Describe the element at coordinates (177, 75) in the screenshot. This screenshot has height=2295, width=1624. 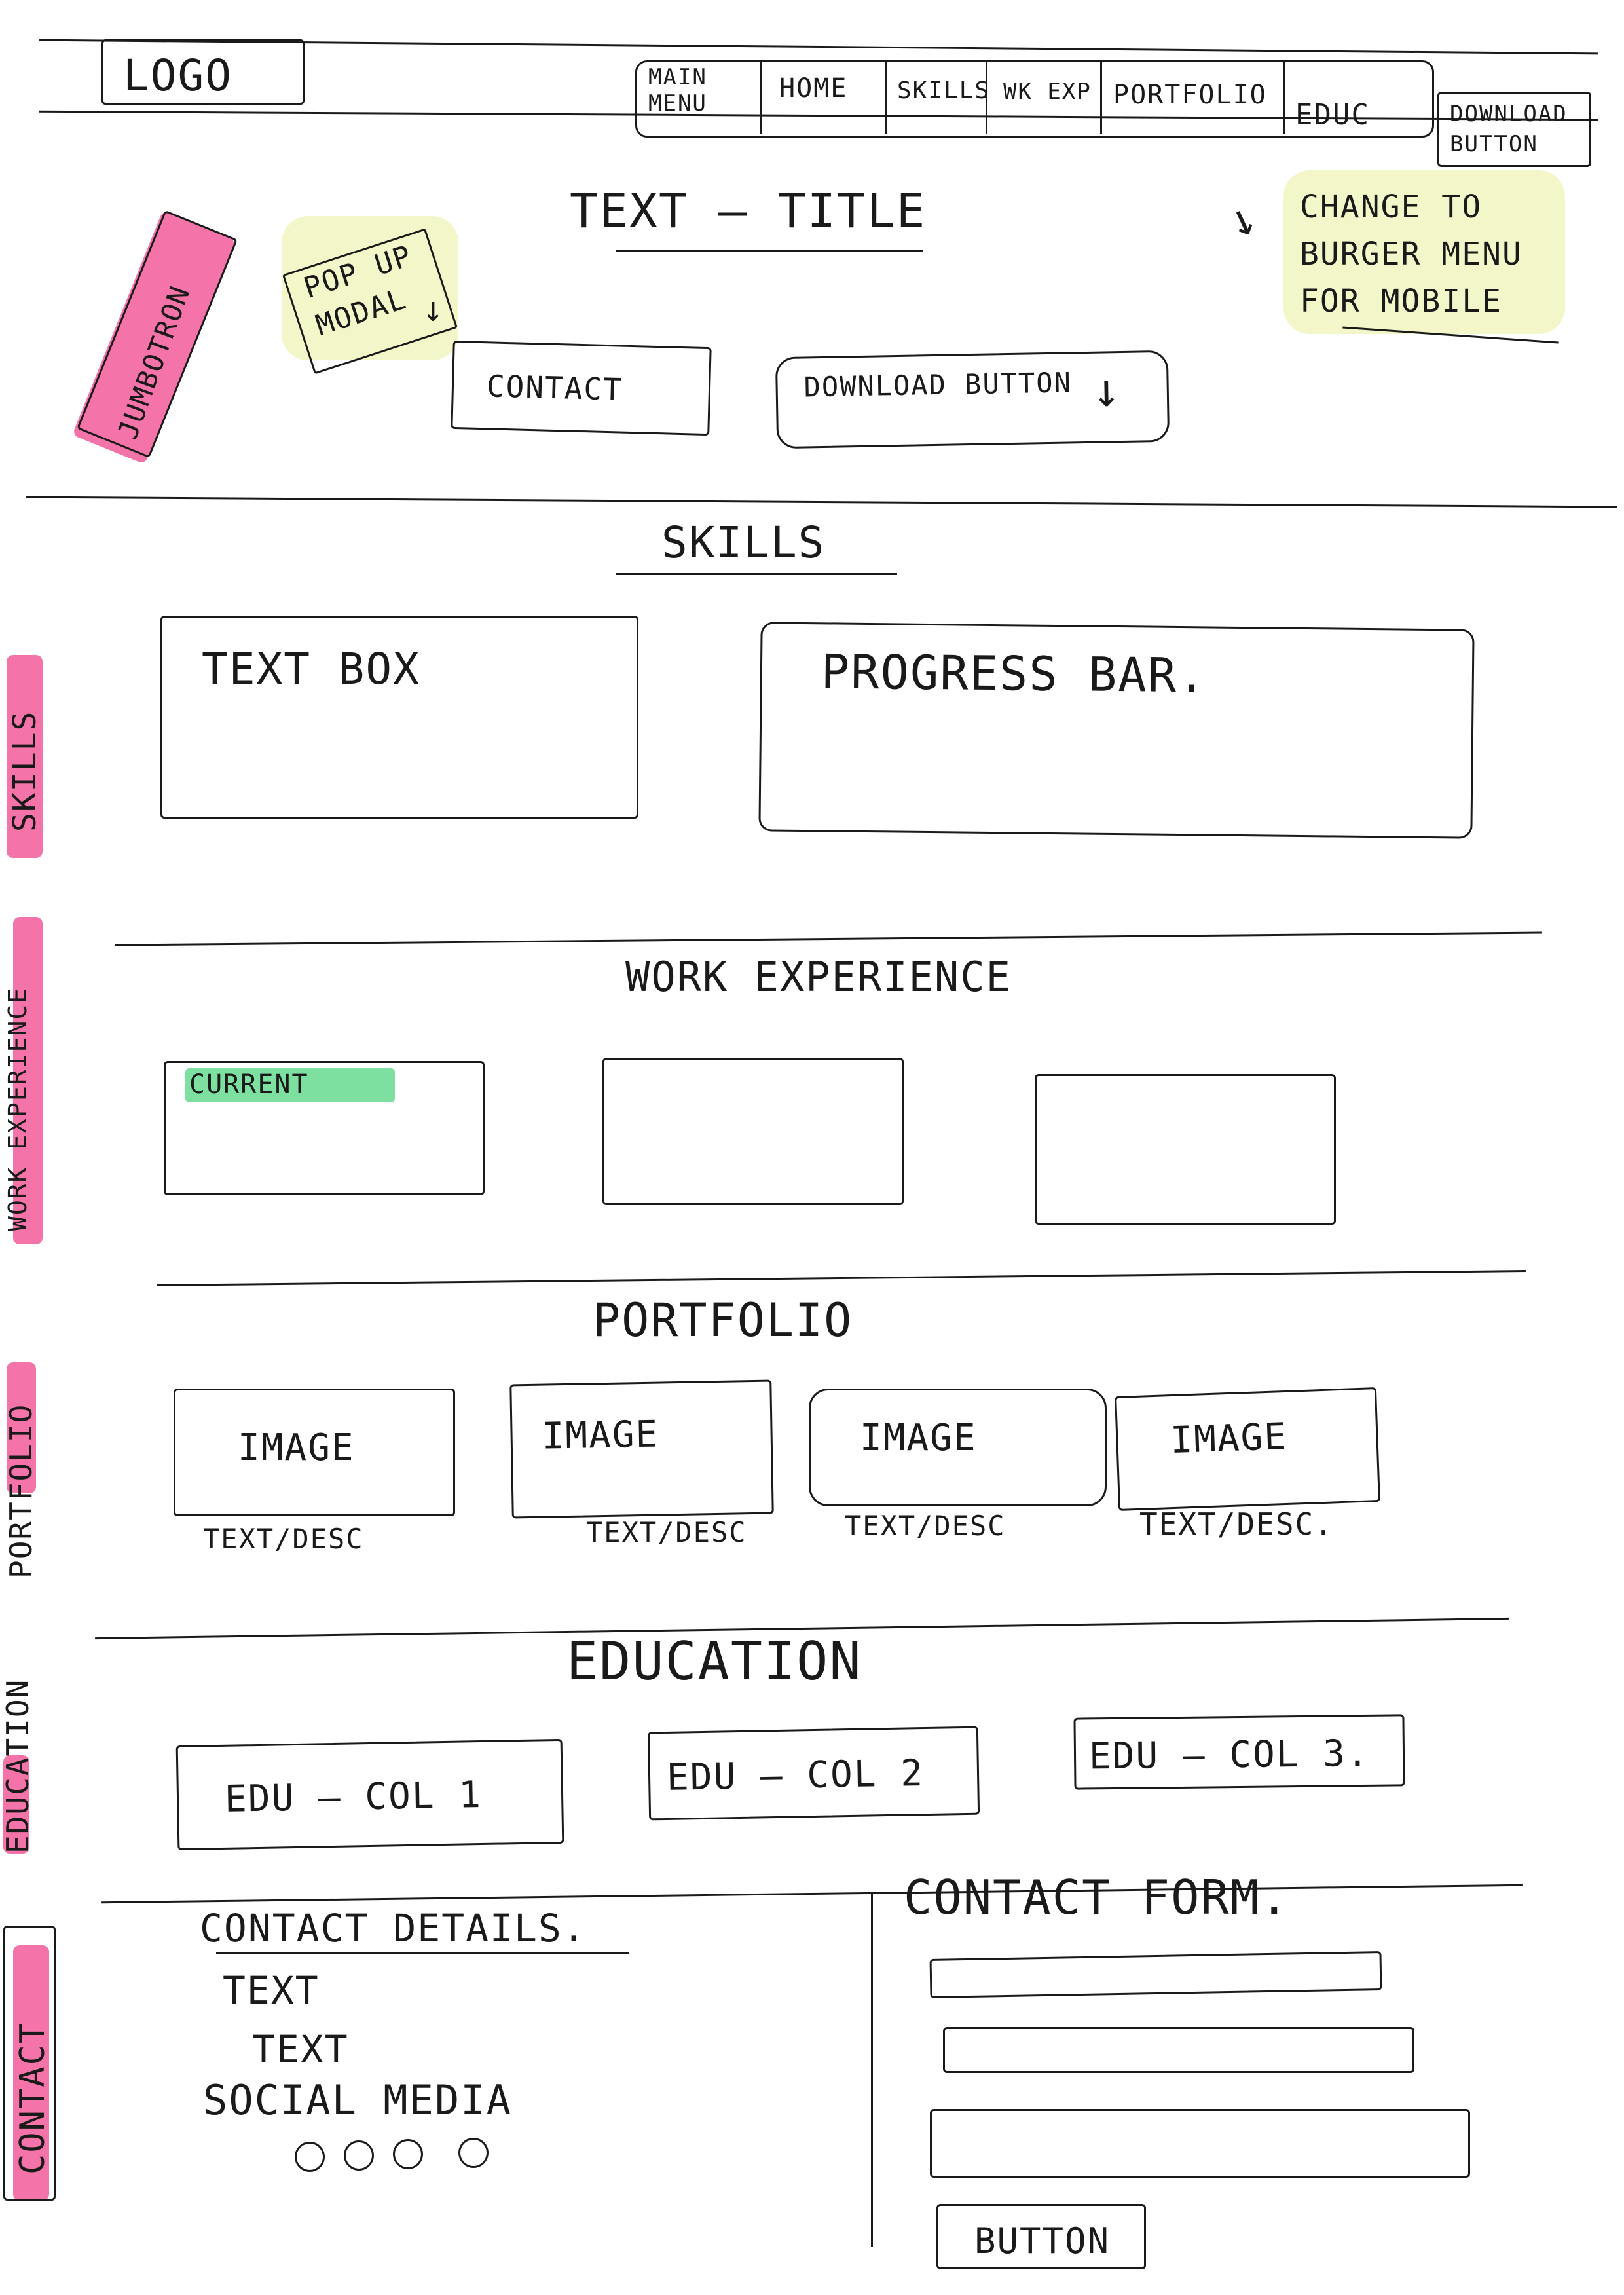
I see `logo-text: LOGO` at that location.